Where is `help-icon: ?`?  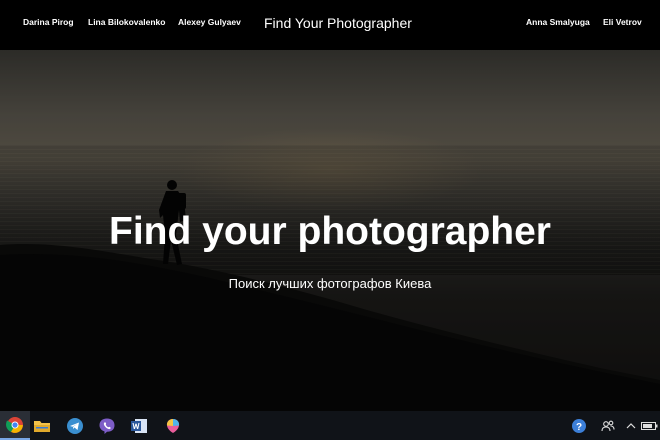
help-icon: ? is located at coordinates (579, 425).